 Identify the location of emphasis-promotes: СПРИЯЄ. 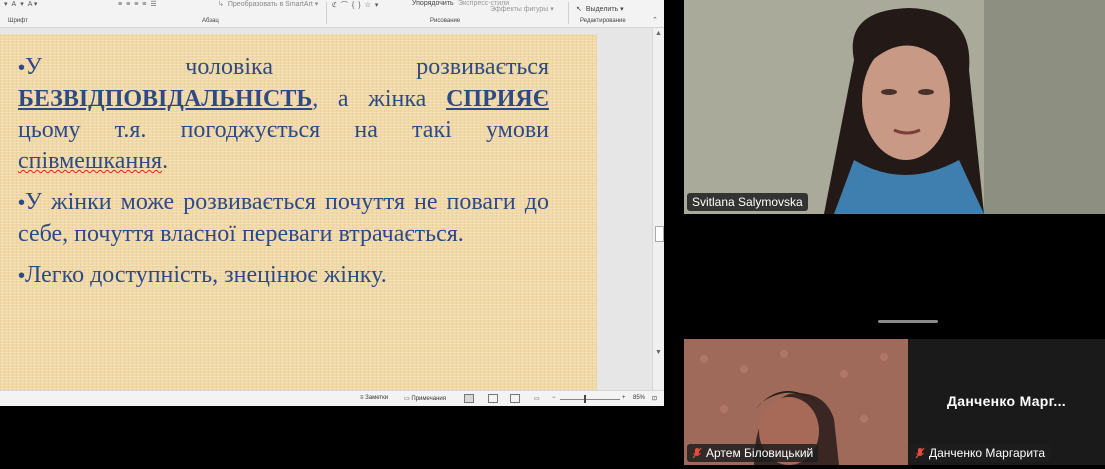
(497, 99).